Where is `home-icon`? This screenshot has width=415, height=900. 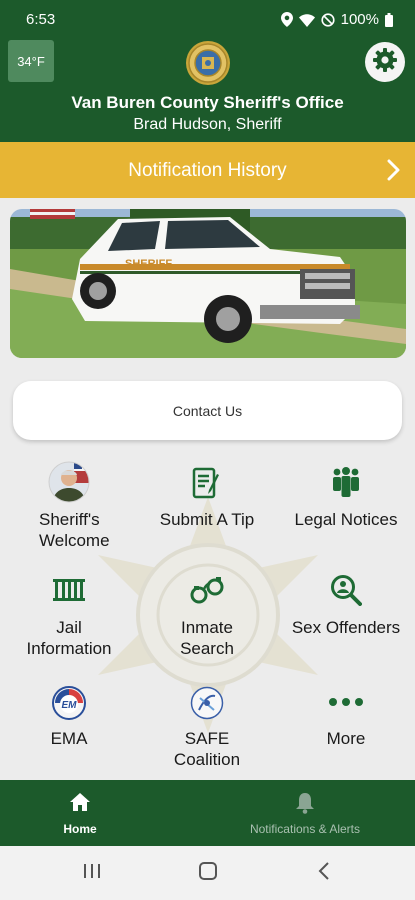
home-icon is located at coordinates (80, 804).